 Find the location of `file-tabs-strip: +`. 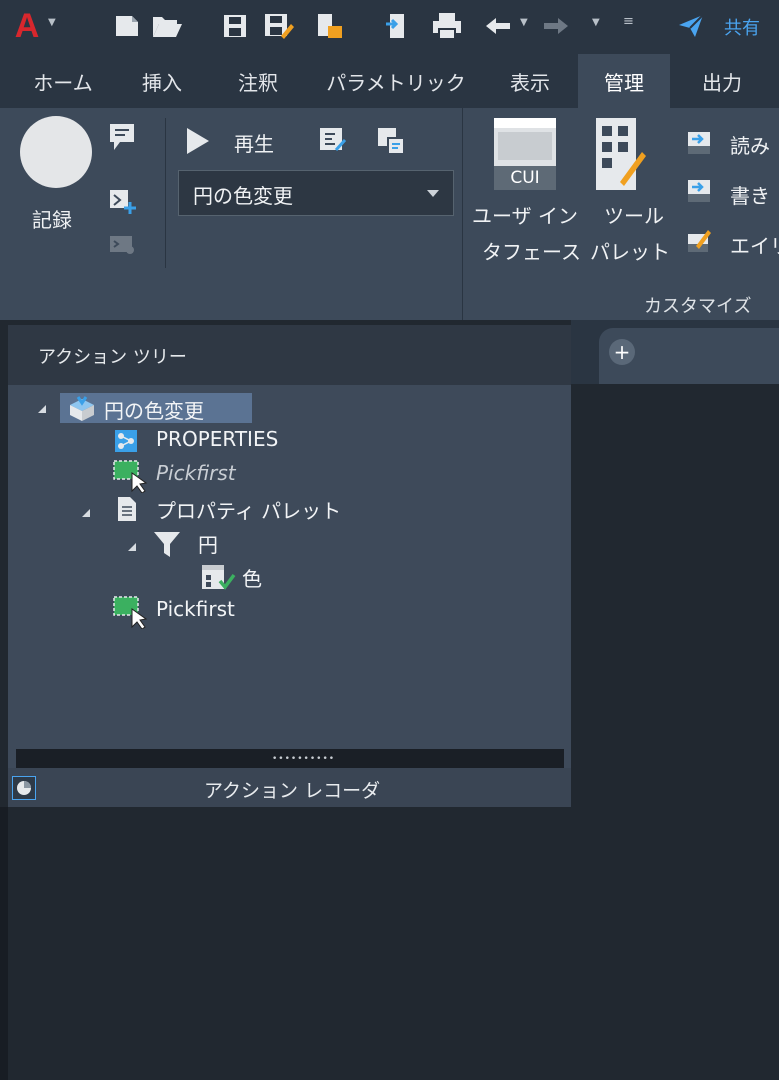

file-tabs-strip: + is located at coordinates (675, 352).